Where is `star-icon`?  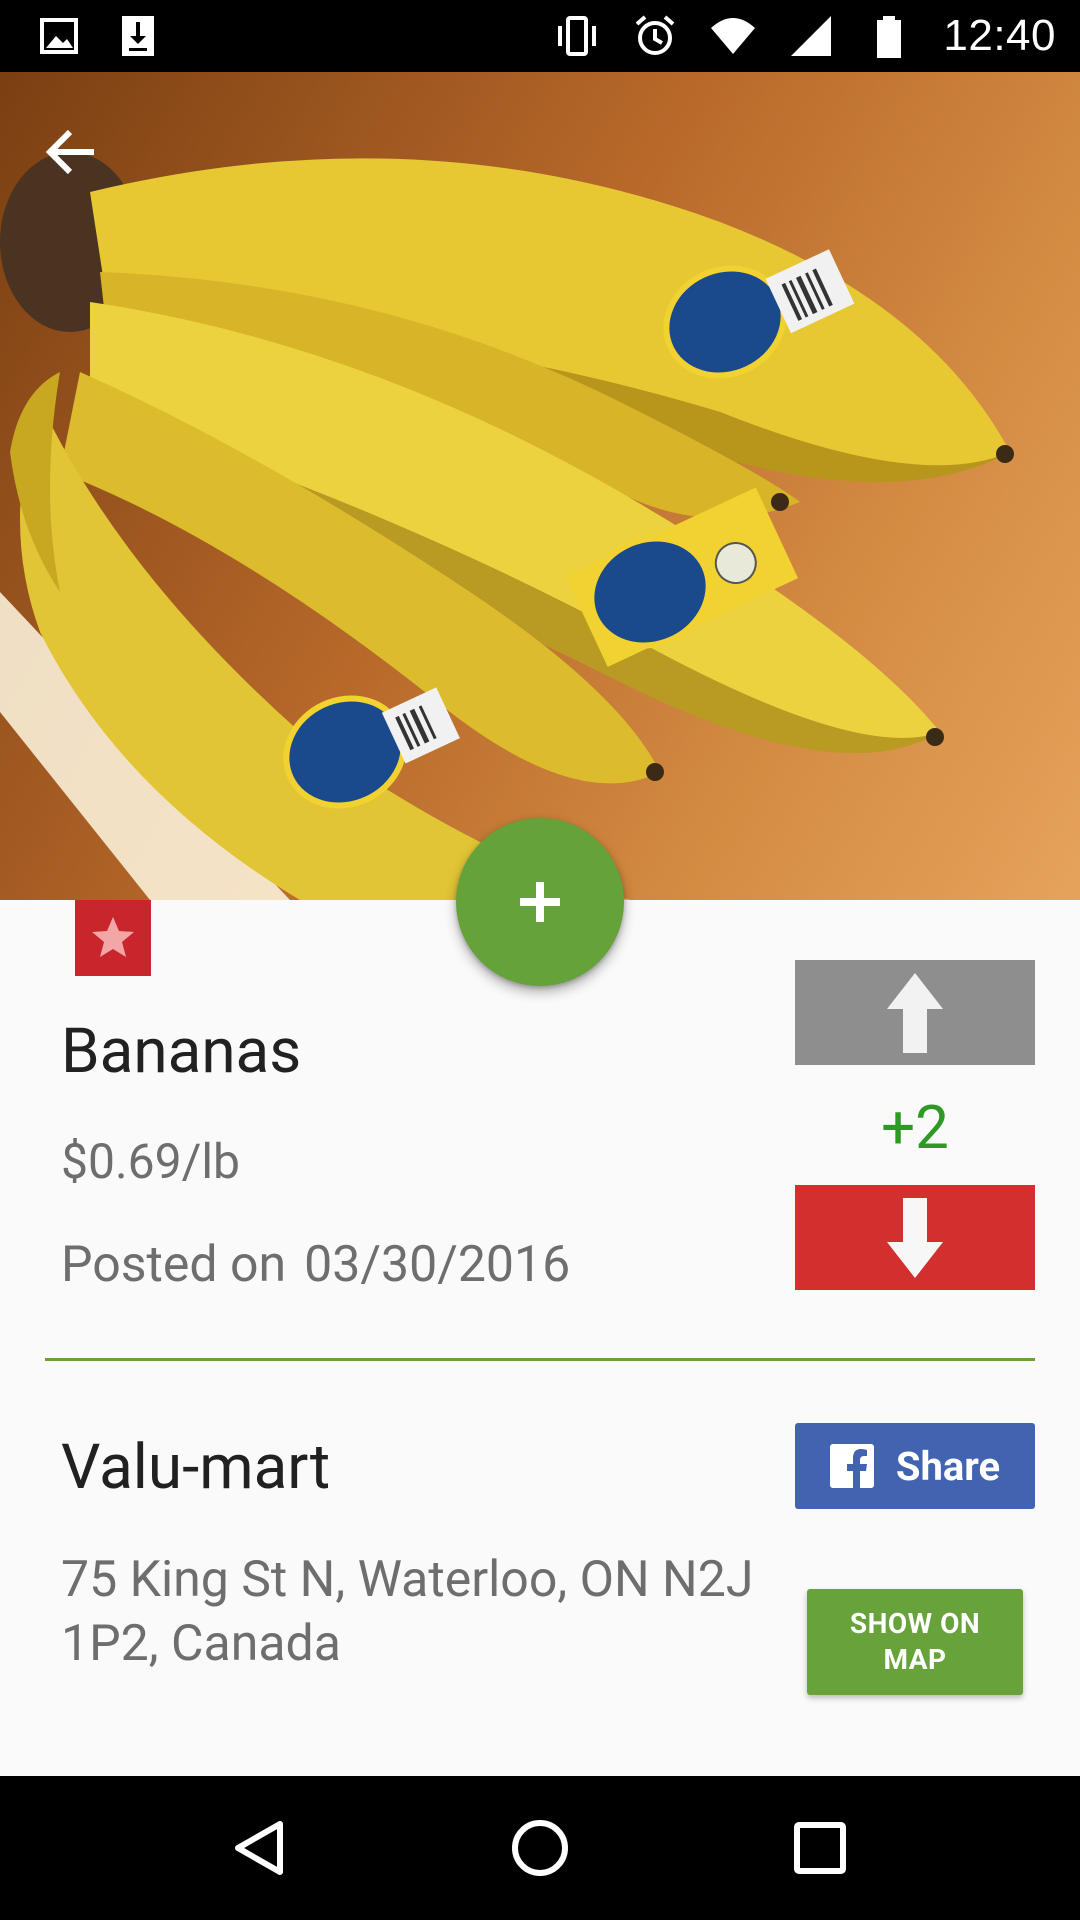
star-icon is located at coordinates (113, 937).